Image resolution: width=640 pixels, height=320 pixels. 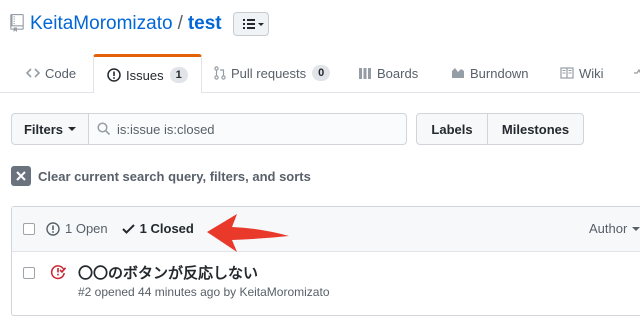 I want to click on milestones-button: Milestones, so click(x=535, y=129).